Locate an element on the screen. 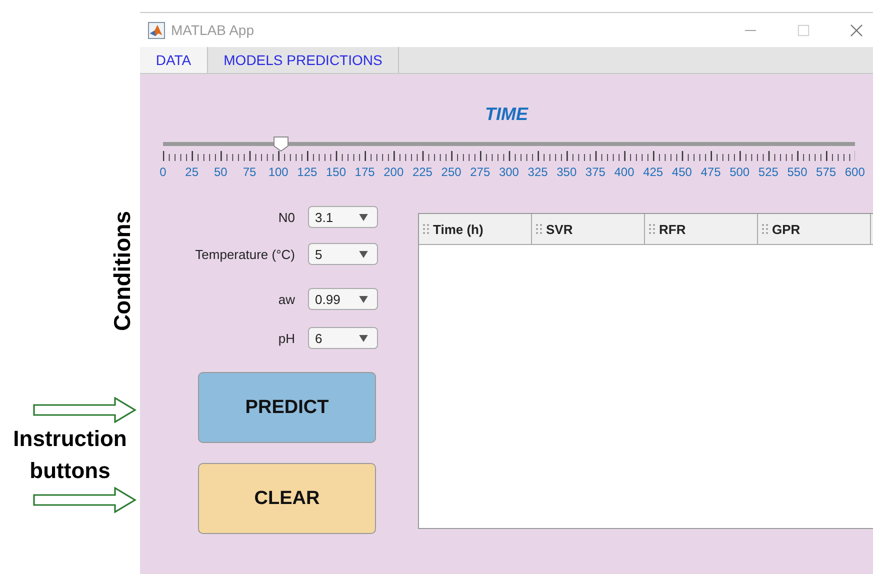  tick-label: 225 is located at coordinates (422, 172).